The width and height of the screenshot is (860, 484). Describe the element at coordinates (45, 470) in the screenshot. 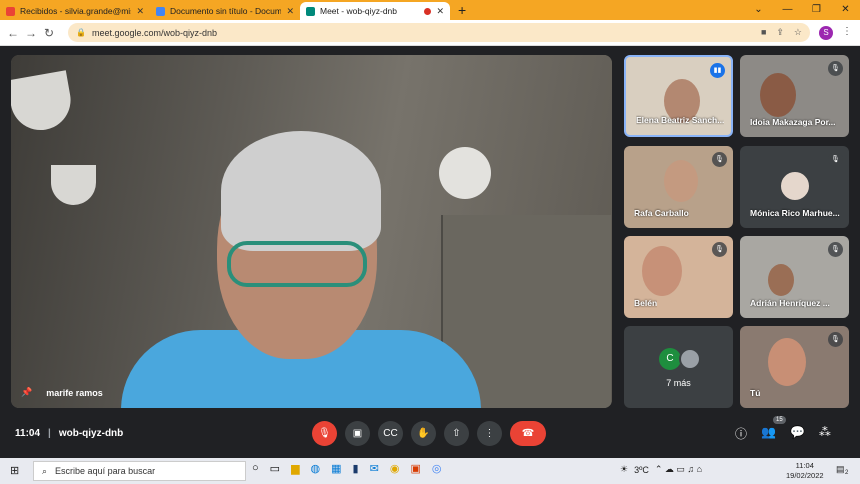

I see `search-icon: ⌕` at that location.